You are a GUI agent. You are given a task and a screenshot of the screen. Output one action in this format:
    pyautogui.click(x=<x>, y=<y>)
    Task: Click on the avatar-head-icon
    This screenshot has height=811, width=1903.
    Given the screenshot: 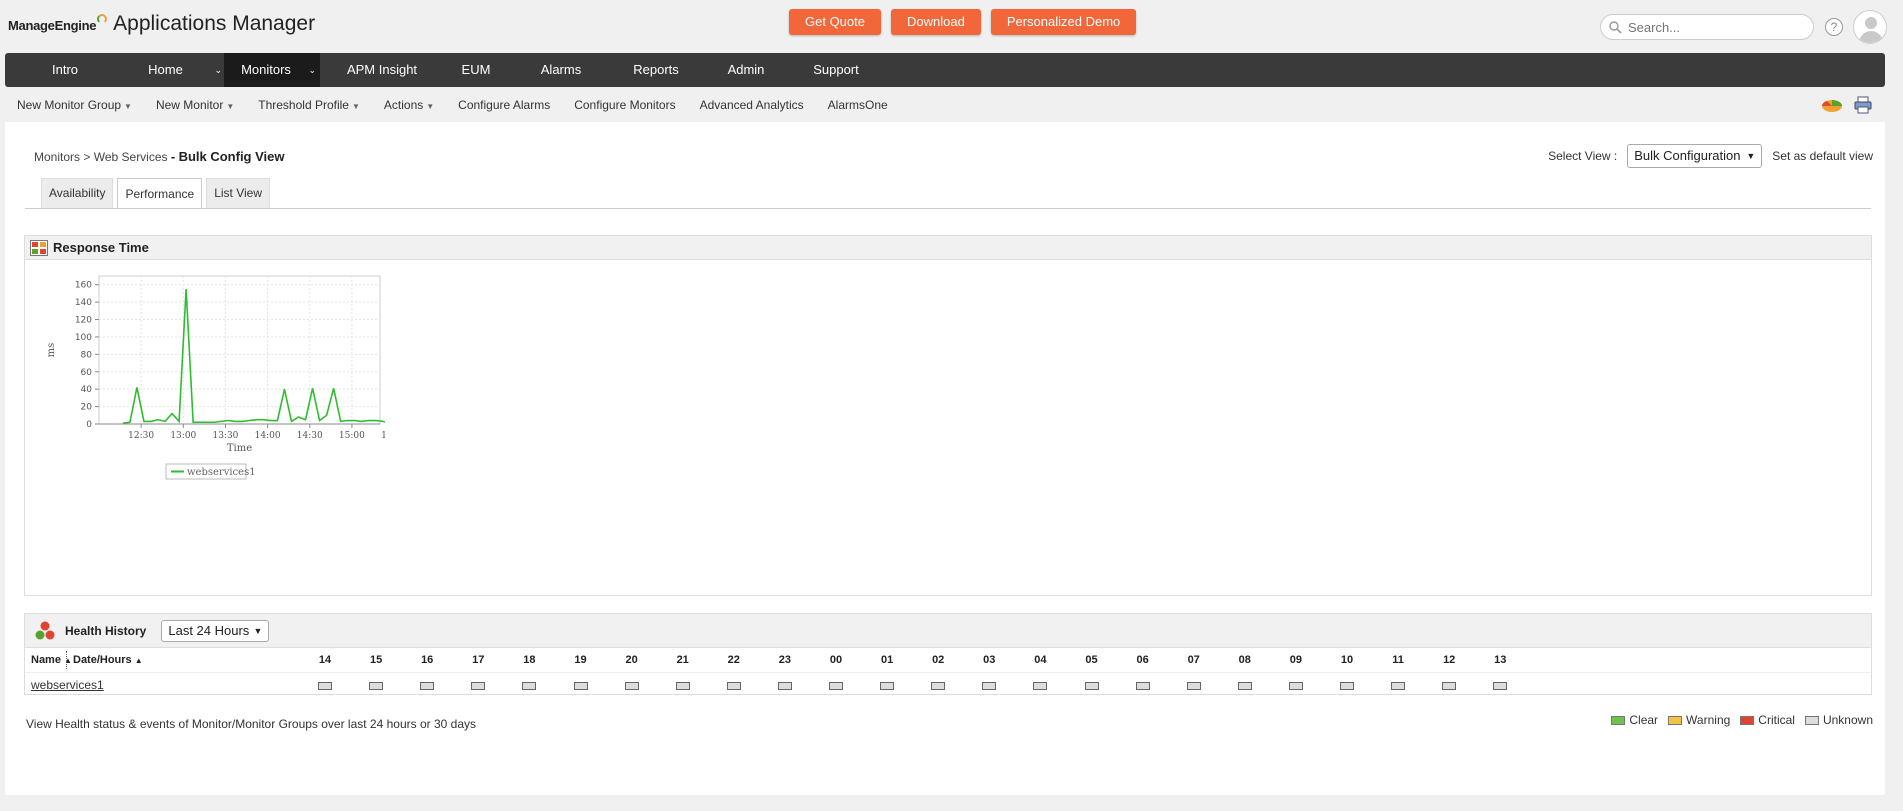 What is the action you would take?
    pyautogui.click(x=1871, y=23)
    